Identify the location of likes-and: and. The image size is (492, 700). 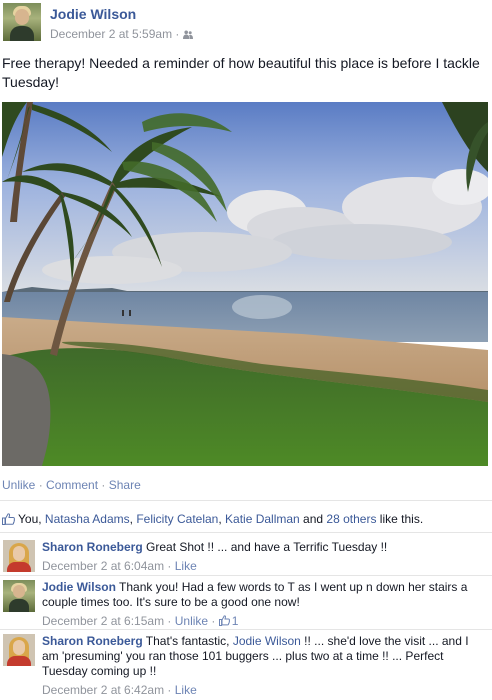
(313, 519).